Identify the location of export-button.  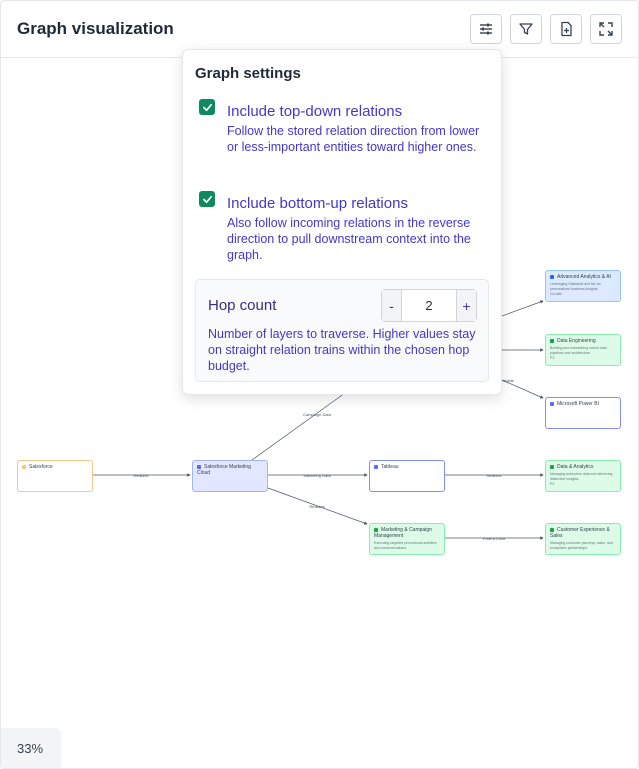
(566, 29).